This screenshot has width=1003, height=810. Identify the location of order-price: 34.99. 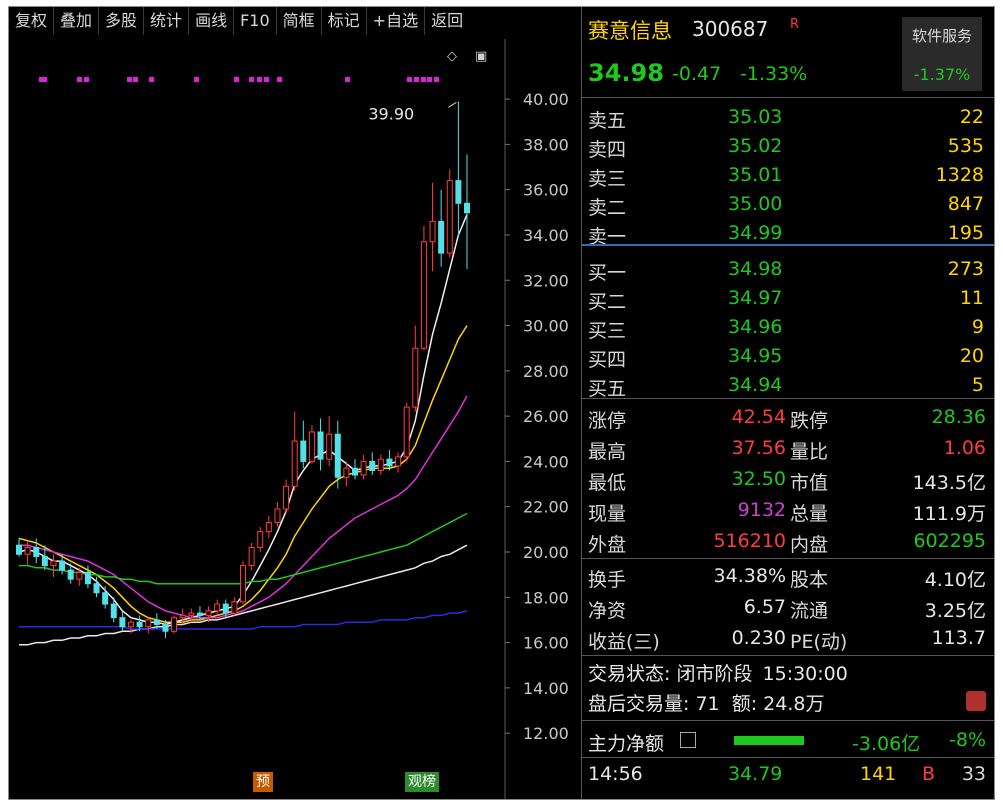
(755, 233).